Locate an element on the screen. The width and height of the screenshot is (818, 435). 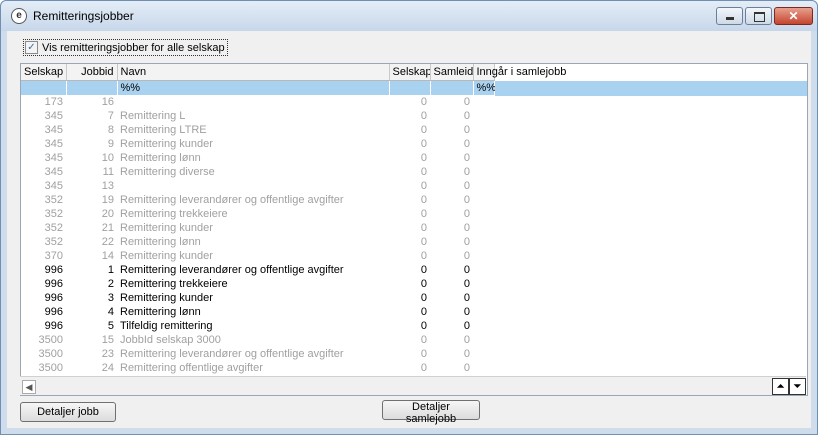
cell-jobbid: 8 is located at coordinates (110, 130).